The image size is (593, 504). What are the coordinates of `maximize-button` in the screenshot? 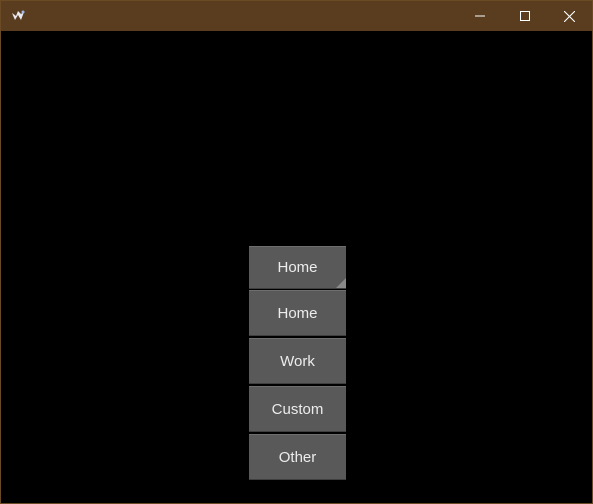 It's located at (524, 16).